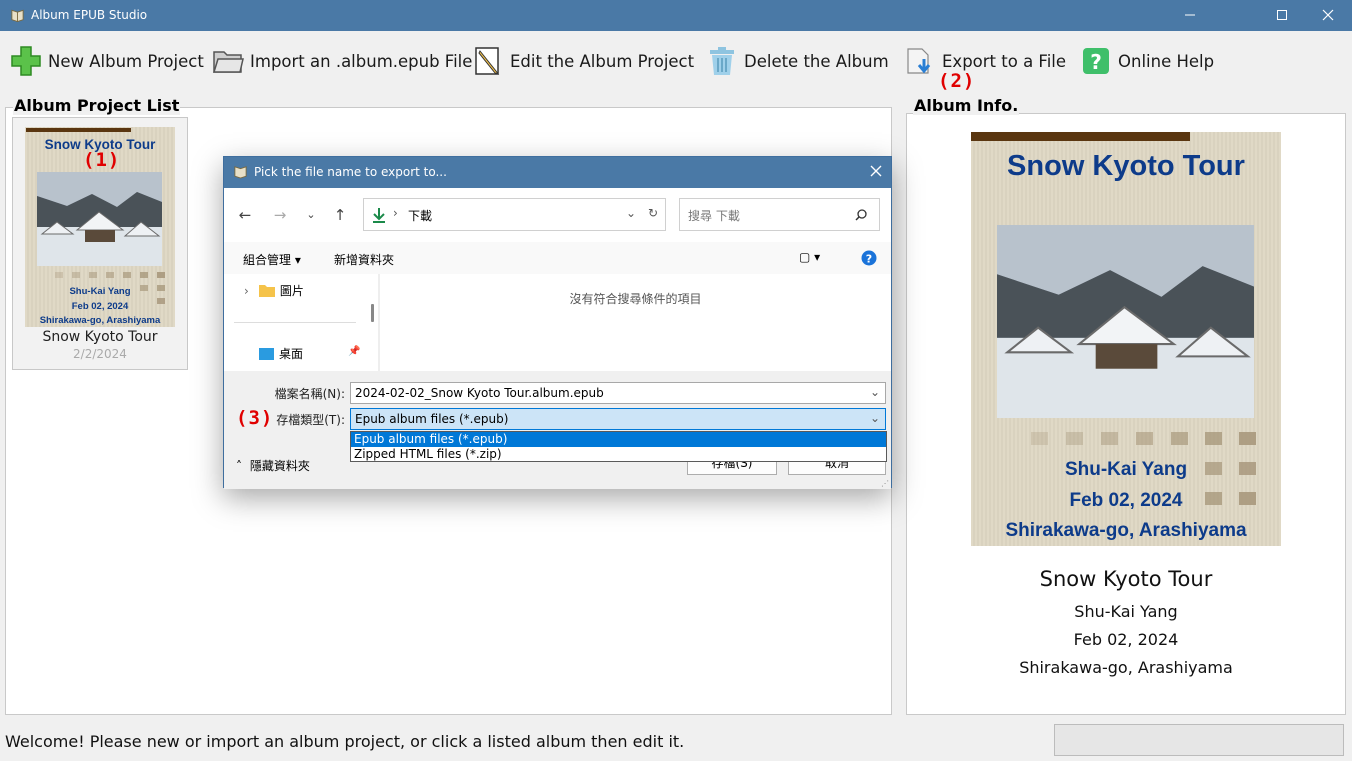  I want to click on dialog-body: › 圖片 桌面 📌 沒有符合搜尋條件的項目, so click(557, 322).